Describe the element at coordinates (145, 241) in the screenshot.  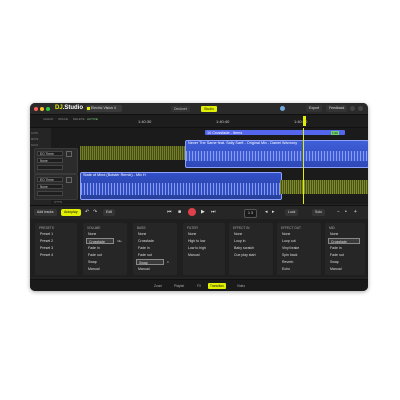
I see `bass-option: Crossfade` at that location.